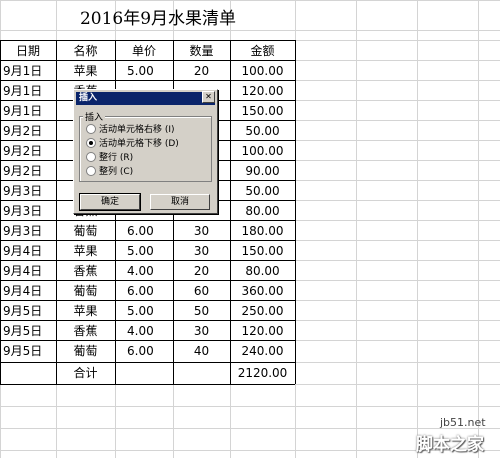 This screenshot has height=458, width=500. What do you see at coordinates (139, 144) in the screenshot?
I see `option-label: 活动单元格下移 (D)` at bounding box center [139, 144].